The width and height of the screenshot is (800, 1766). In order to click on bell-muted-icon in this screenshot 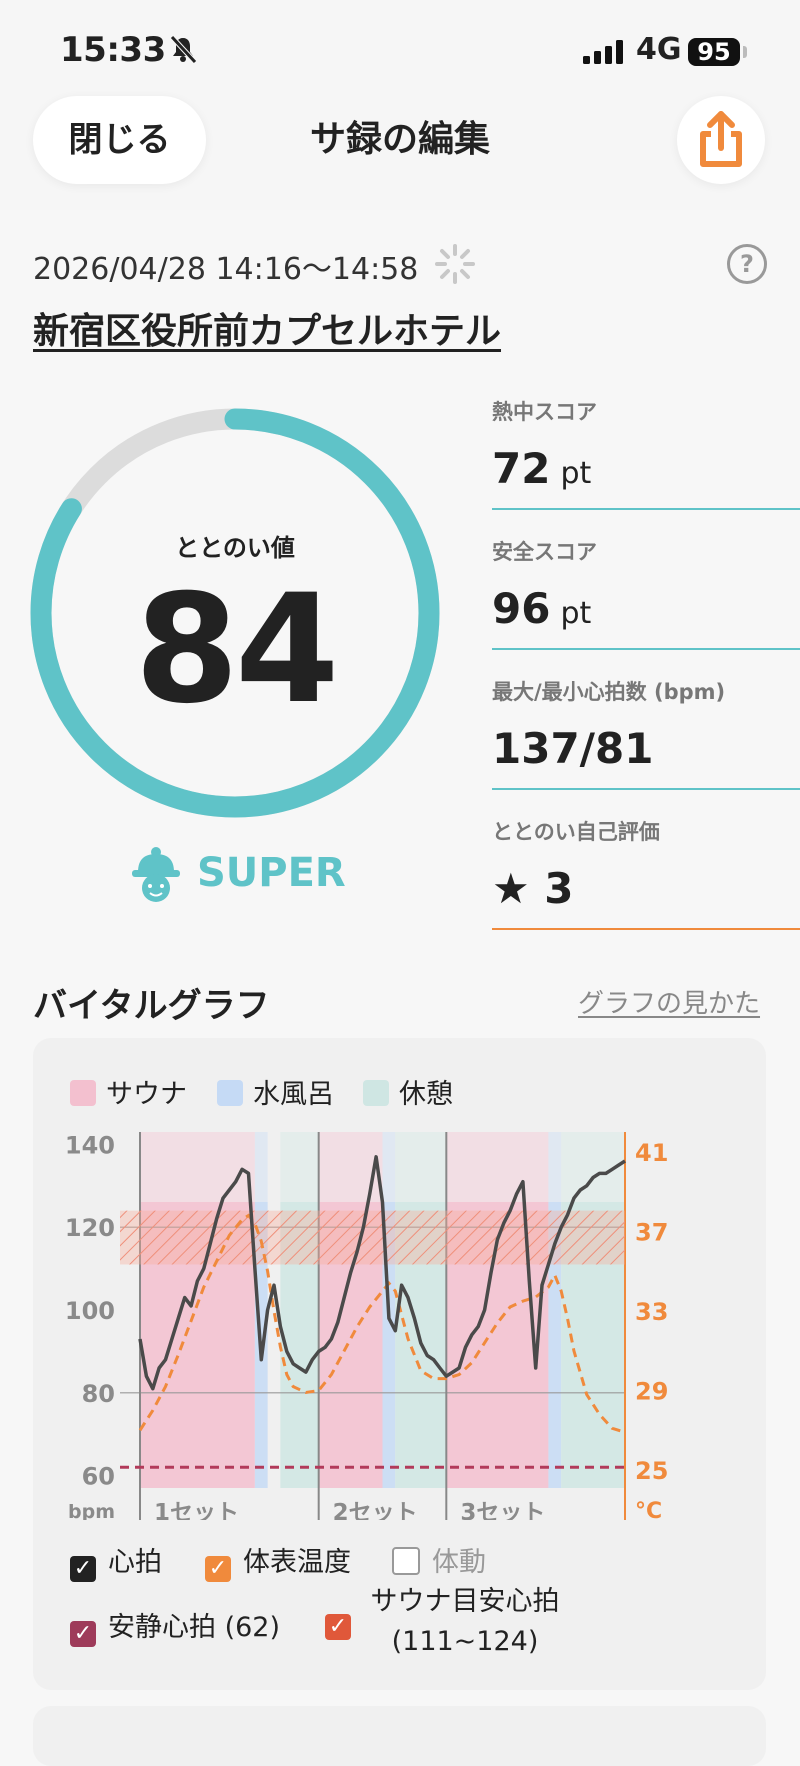, I will do `click(183, 49)`.